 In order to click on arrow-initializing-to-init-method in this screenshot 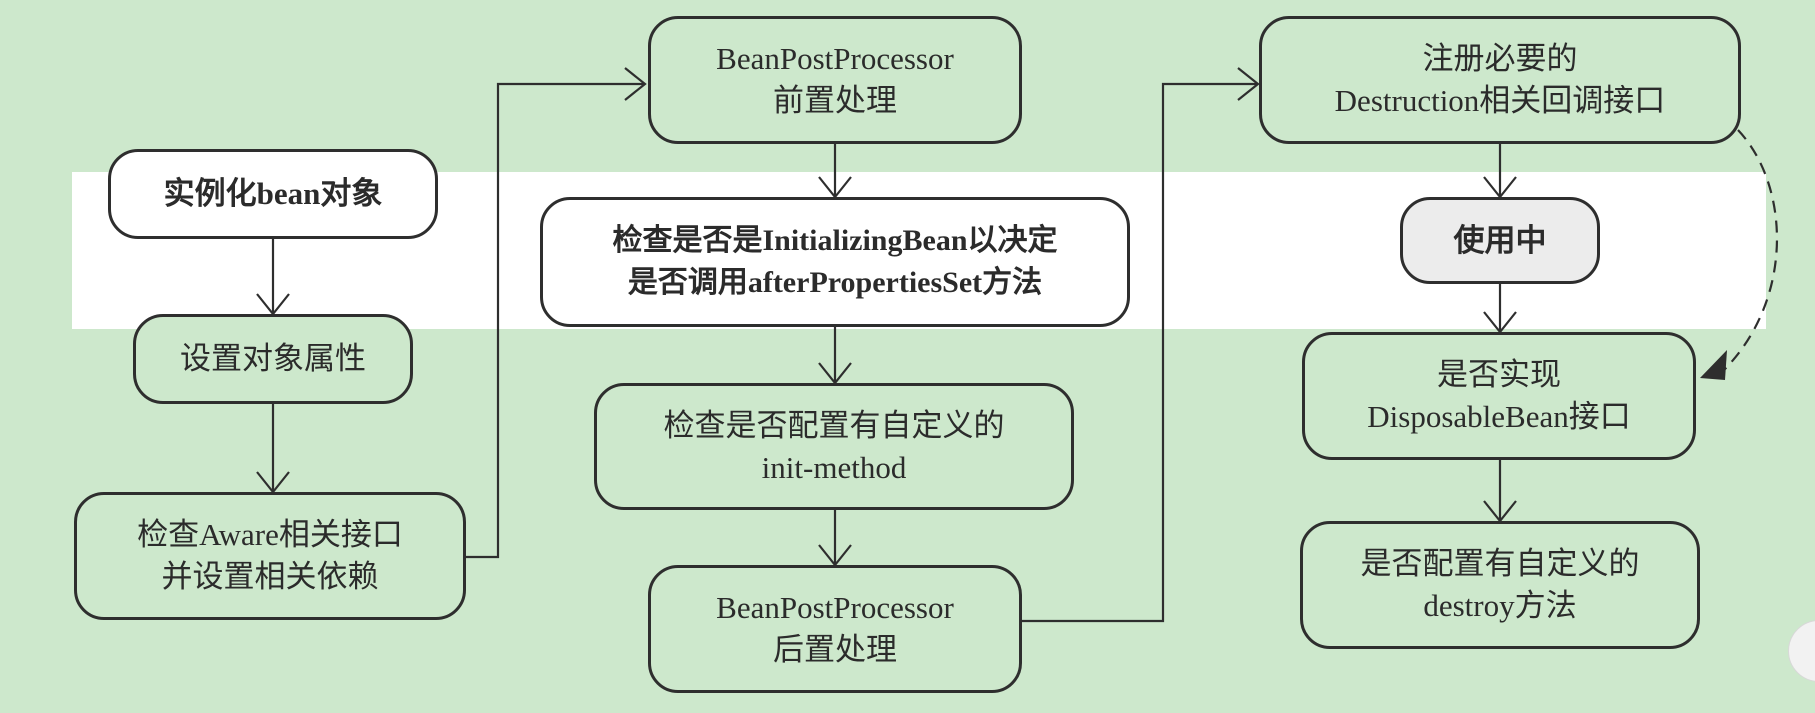, I will do `click(835, 356)`.